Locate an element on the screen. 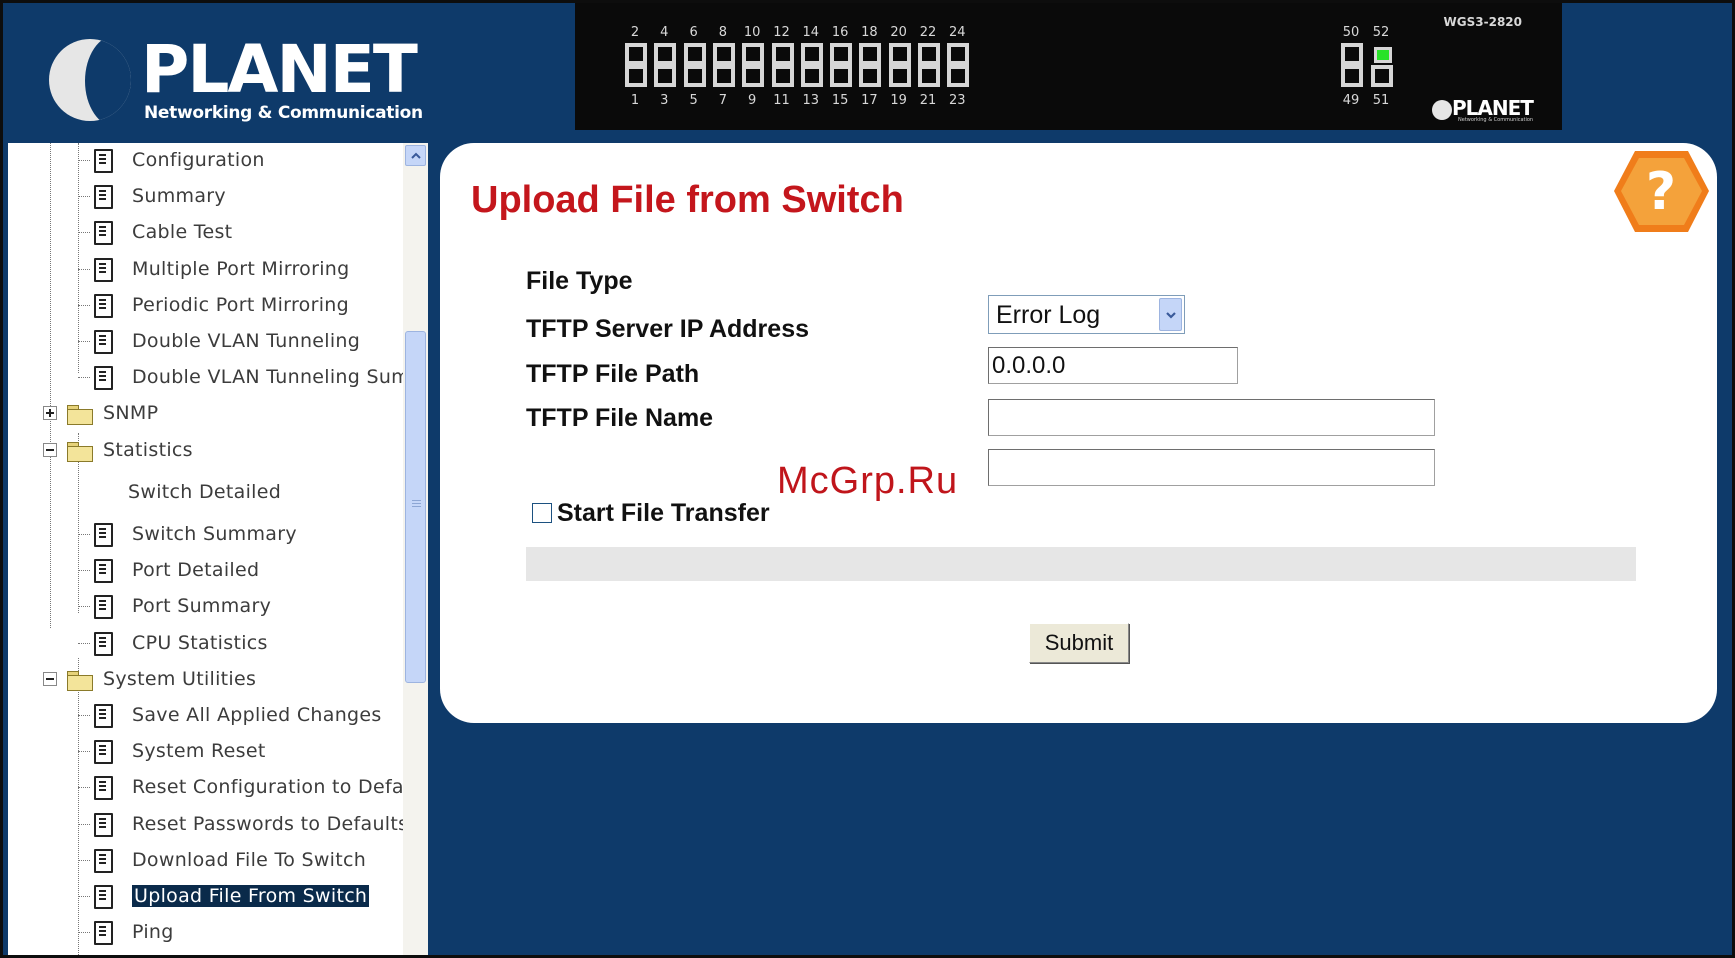 Image resolution: width=1735 pixels, height=958 pixels. sidebar-item-multiple-port-mirroring: Multiple Port Mirroring is located at coordinates (220, 269).